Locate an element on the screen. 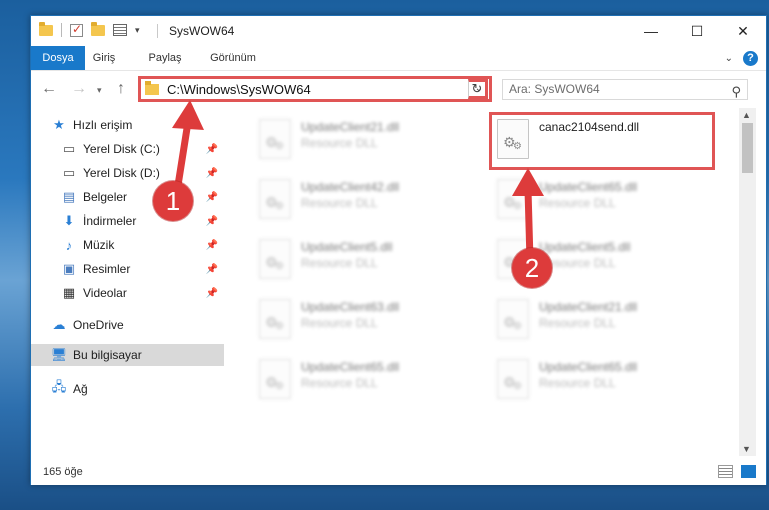 The height and width of the screenshot is (510, 769). nav-item-local-disk-d: ▭ Yerel Disk (D:) 📌 is located at coordinates (127, 173).